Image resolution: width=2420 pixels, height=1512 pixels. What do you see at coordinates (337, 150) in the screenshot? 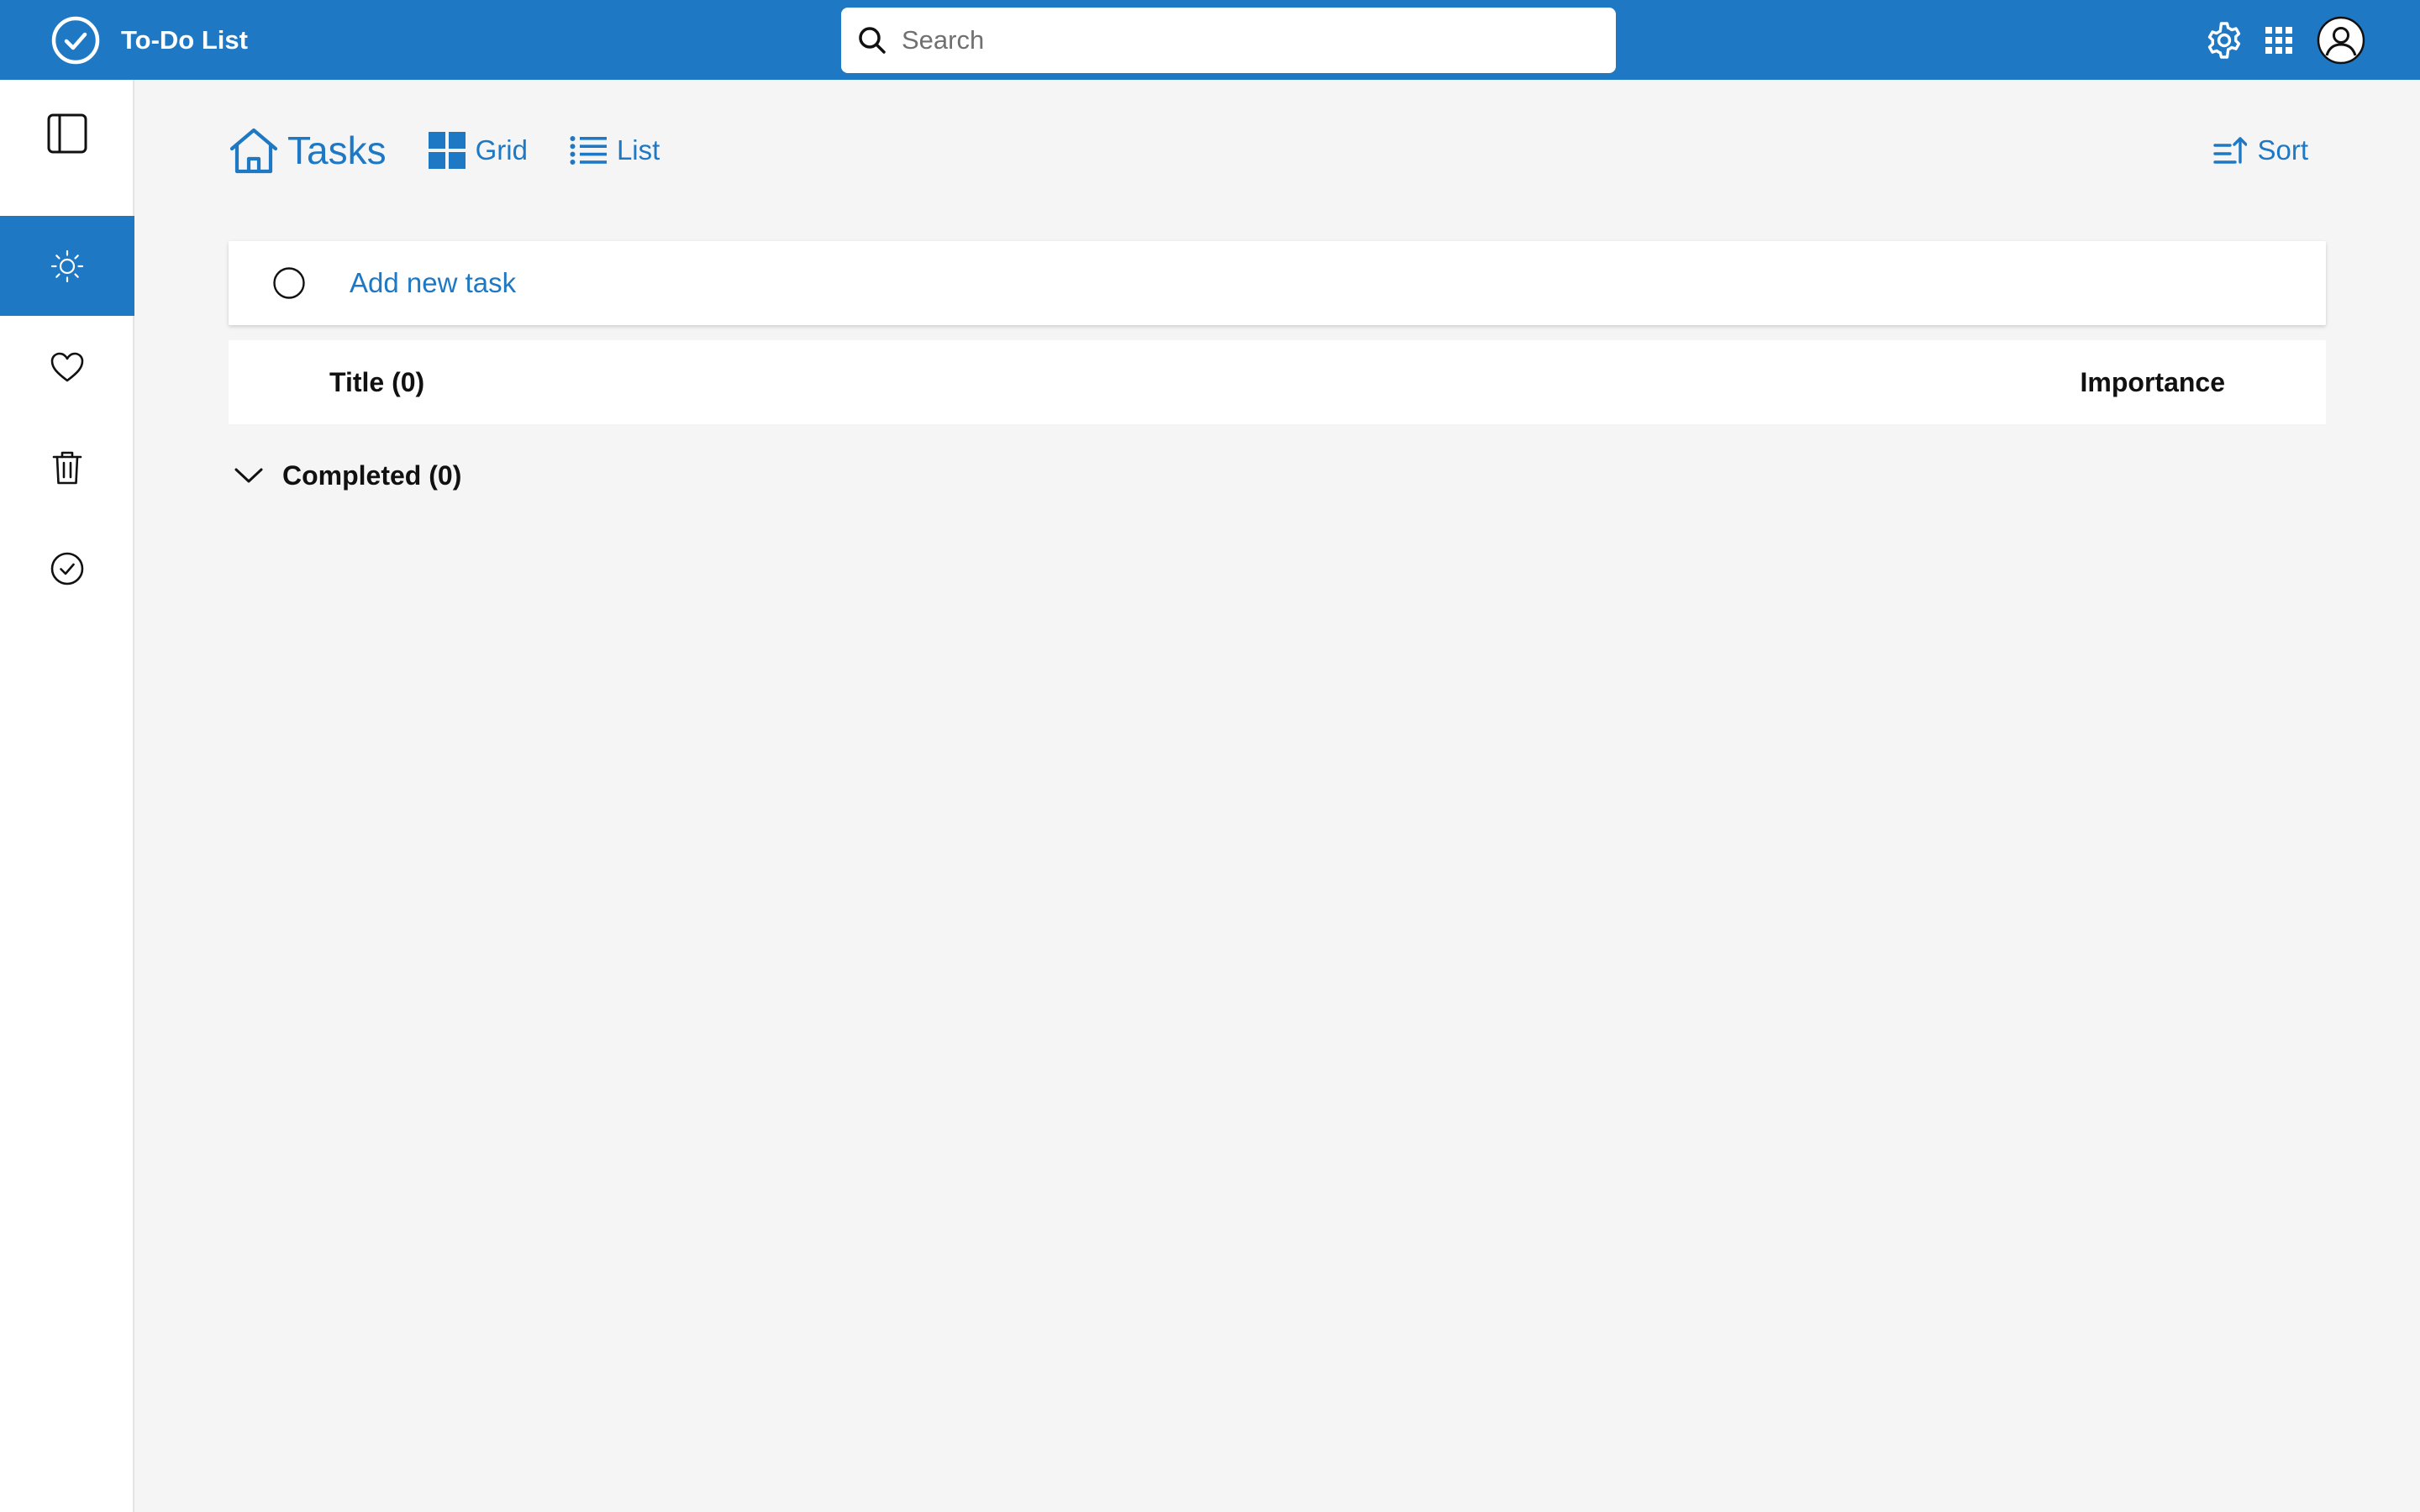
I see `tasks-label: Tasks` at bounding box center [337, 150].